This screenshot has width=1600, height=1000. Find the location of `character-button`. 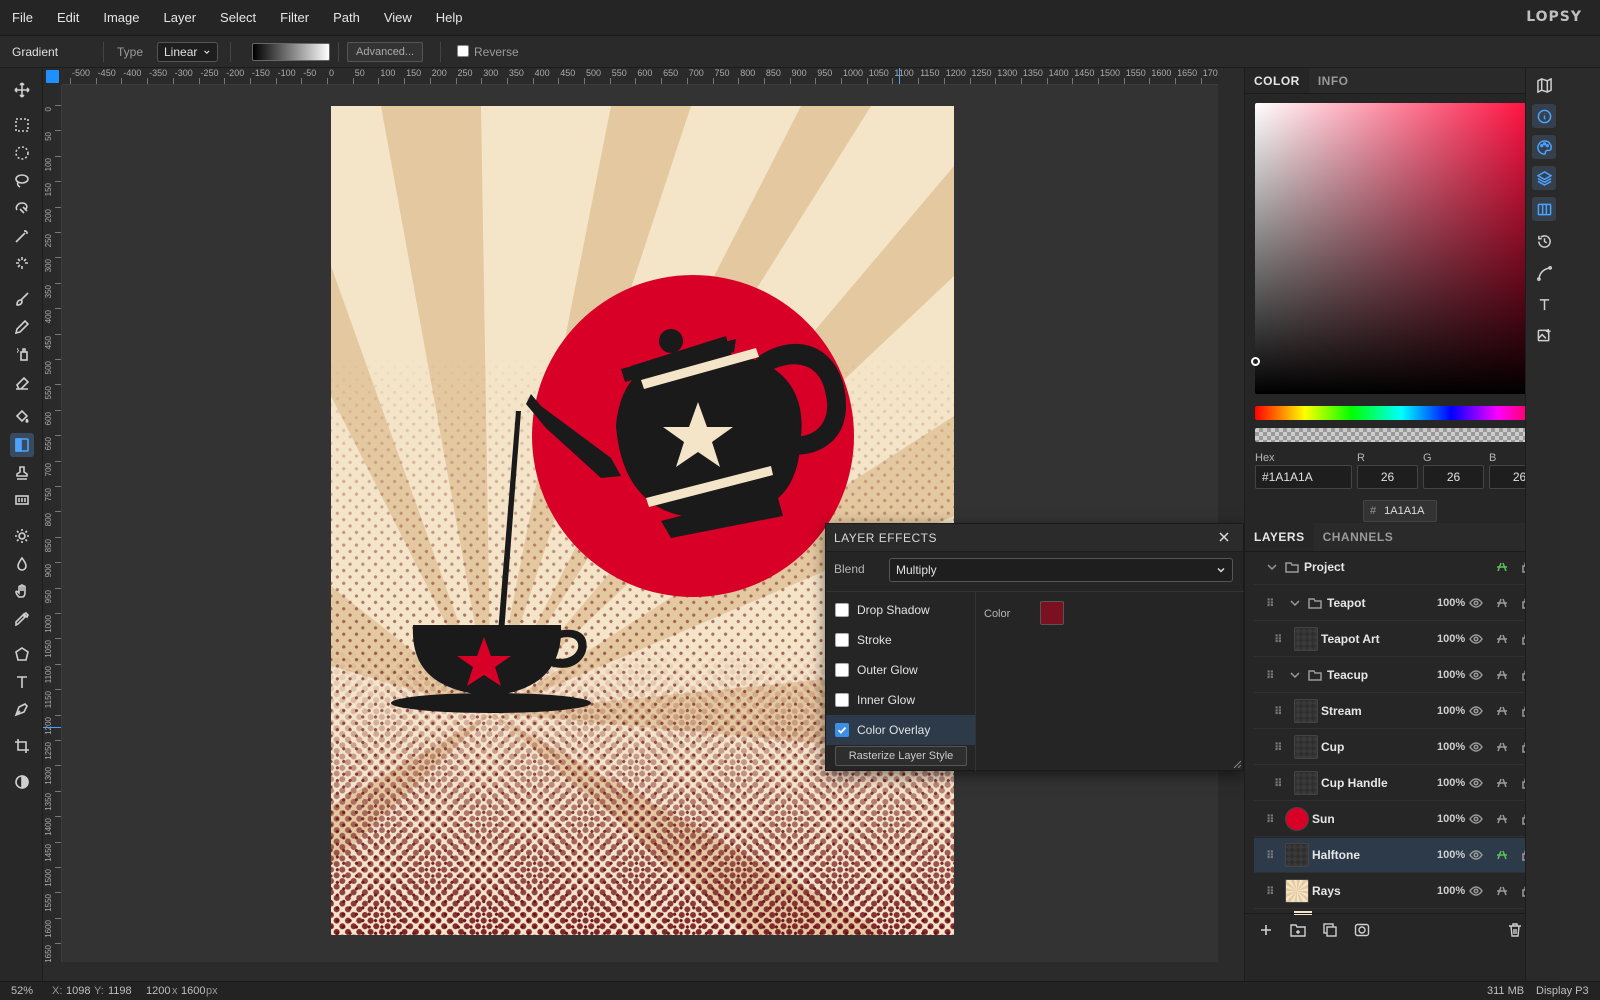

character-button is located at coordinates (1544, 304).